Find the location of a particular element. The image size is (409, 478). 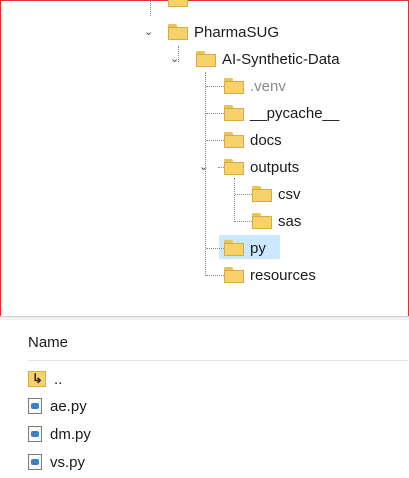

file-item-ae-py: ae.py is located at coordinates (57, 406).